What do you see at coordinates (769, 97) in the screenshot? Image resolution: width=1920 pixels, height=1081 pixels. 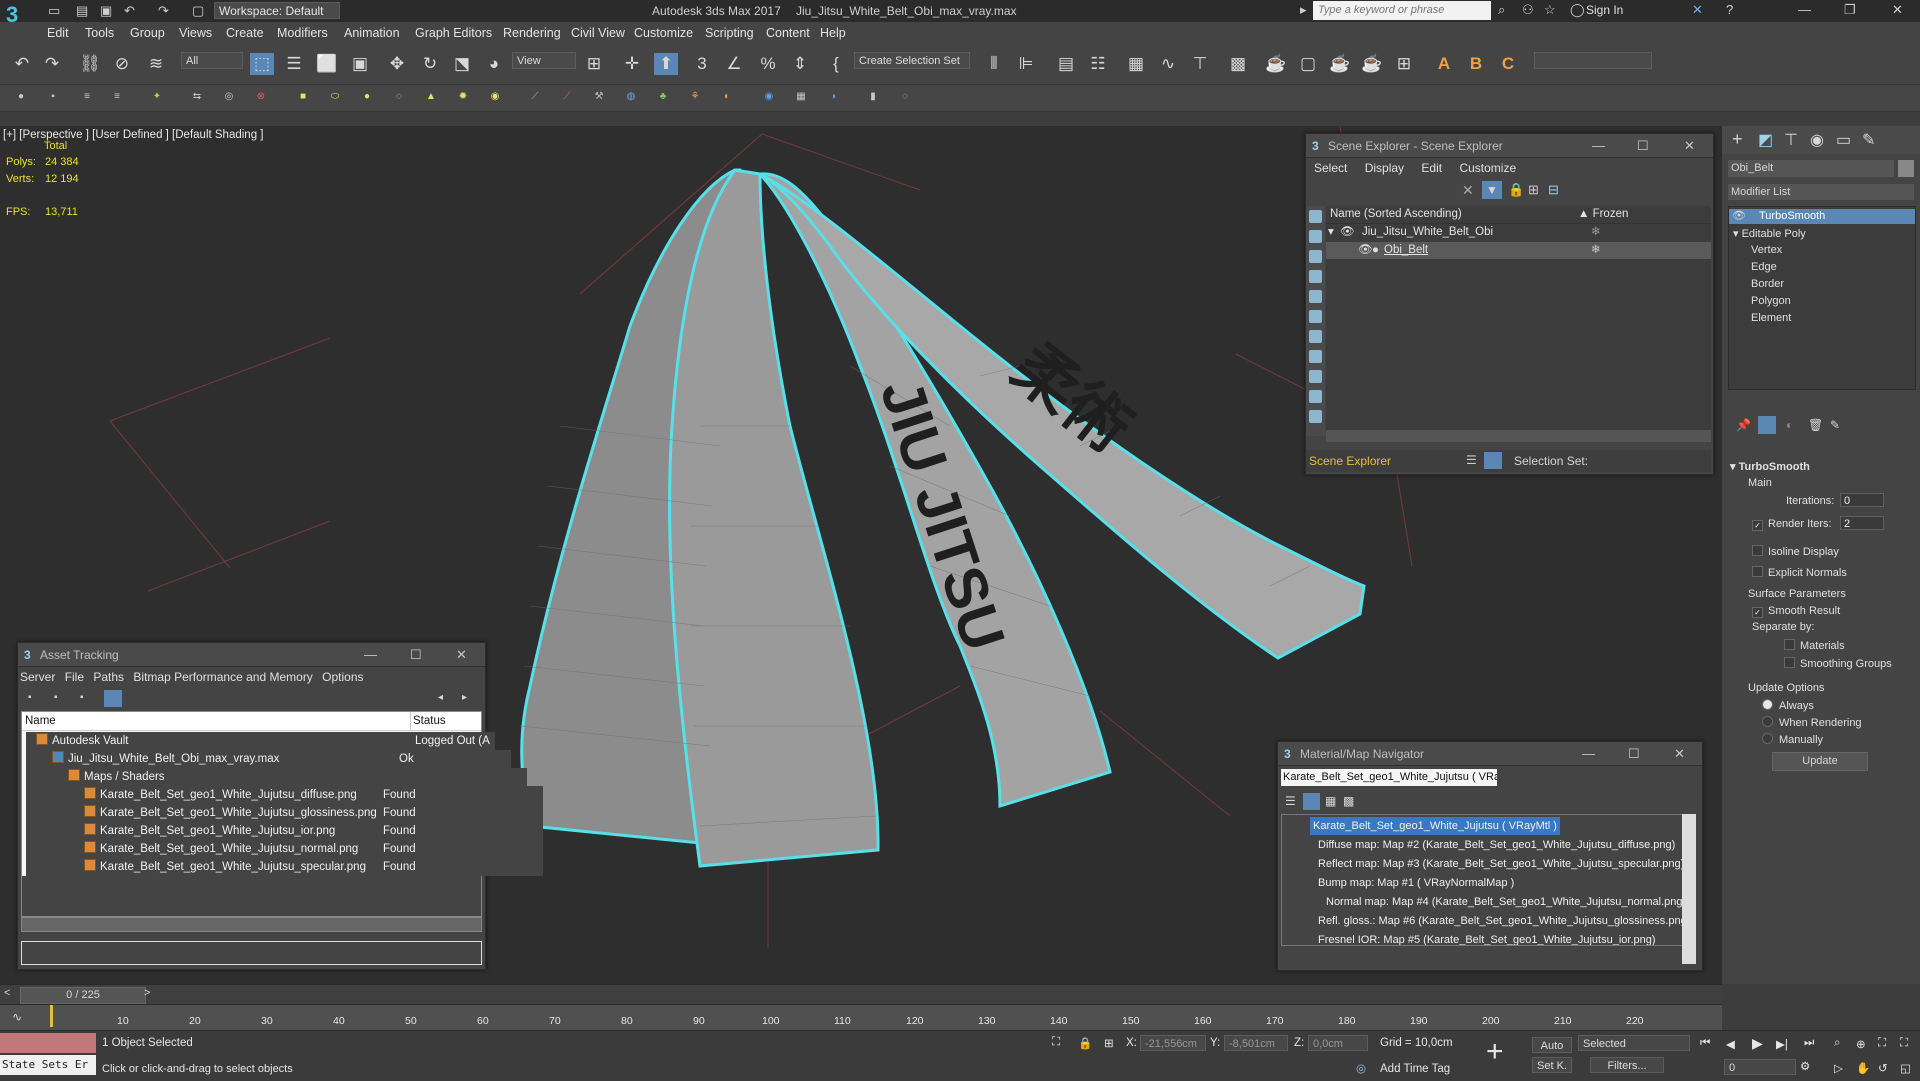 I see `render-tool-icon: ◉` at bounding box center [769, 97].